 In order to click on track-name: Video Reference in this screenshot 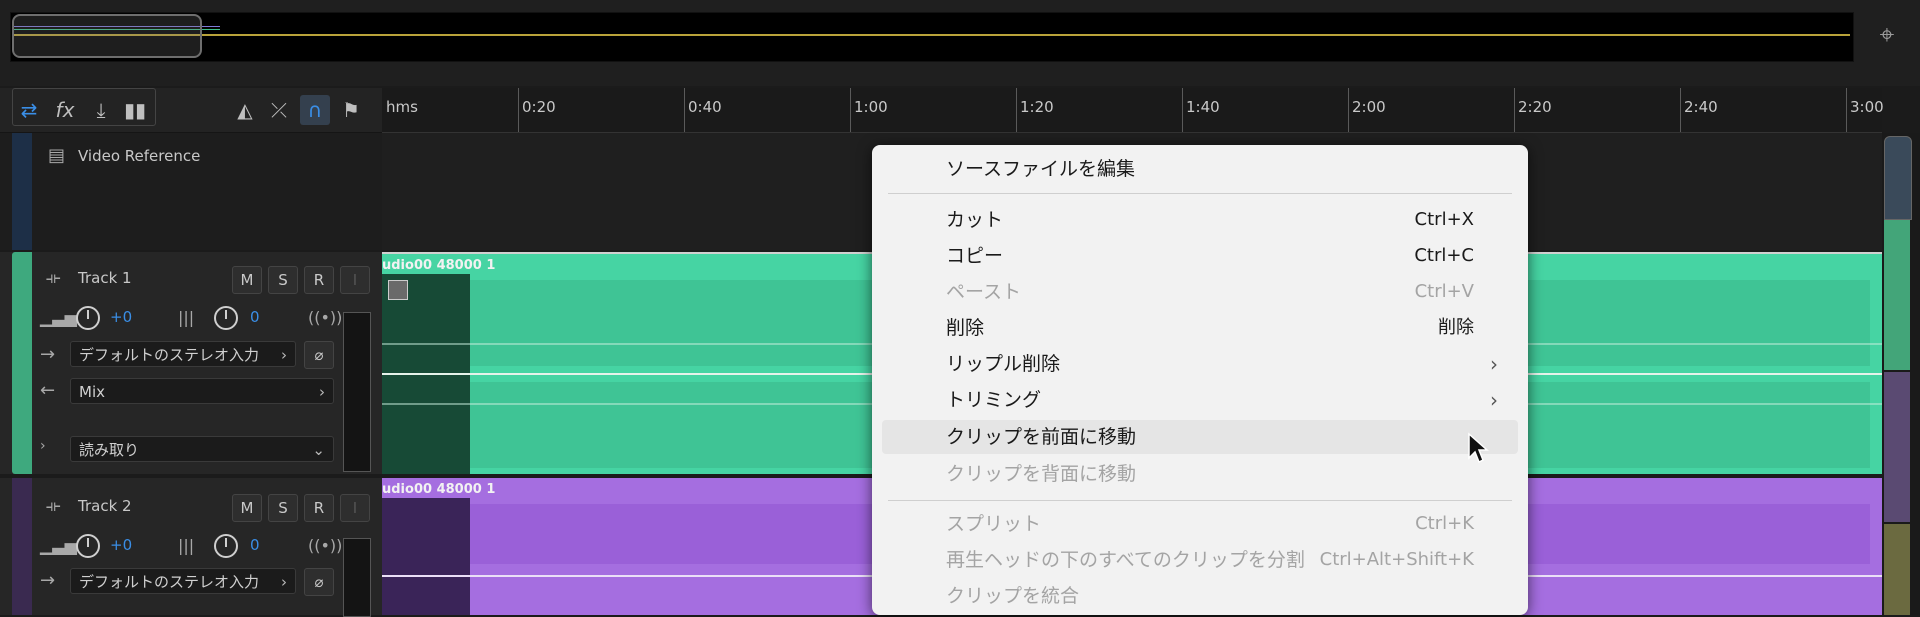, I will do `click(139, 156)`.